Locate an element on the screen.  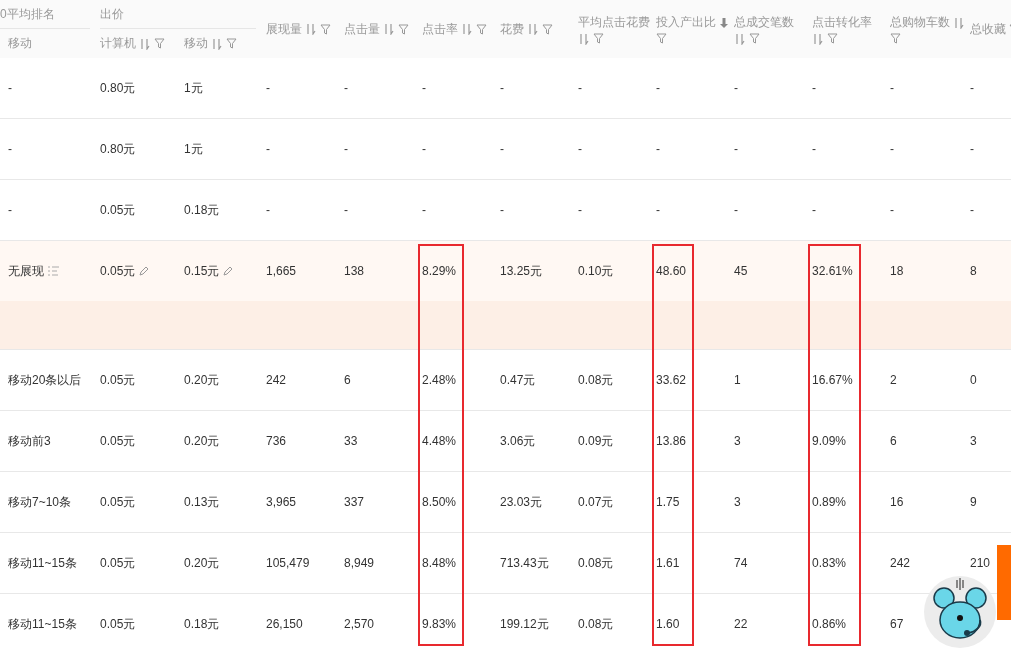
table-cell: 0.18元 is located at coordinates (202, 624).